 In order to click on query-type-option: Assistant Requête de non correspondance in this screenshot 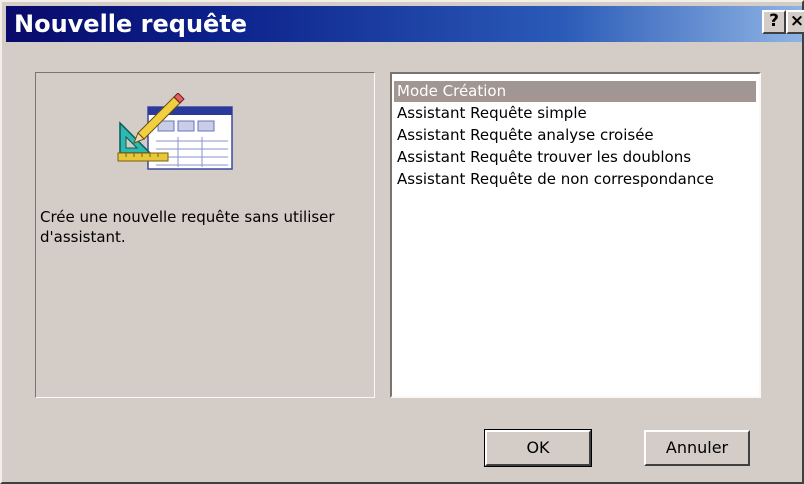, I will do `click(575, 179)`.